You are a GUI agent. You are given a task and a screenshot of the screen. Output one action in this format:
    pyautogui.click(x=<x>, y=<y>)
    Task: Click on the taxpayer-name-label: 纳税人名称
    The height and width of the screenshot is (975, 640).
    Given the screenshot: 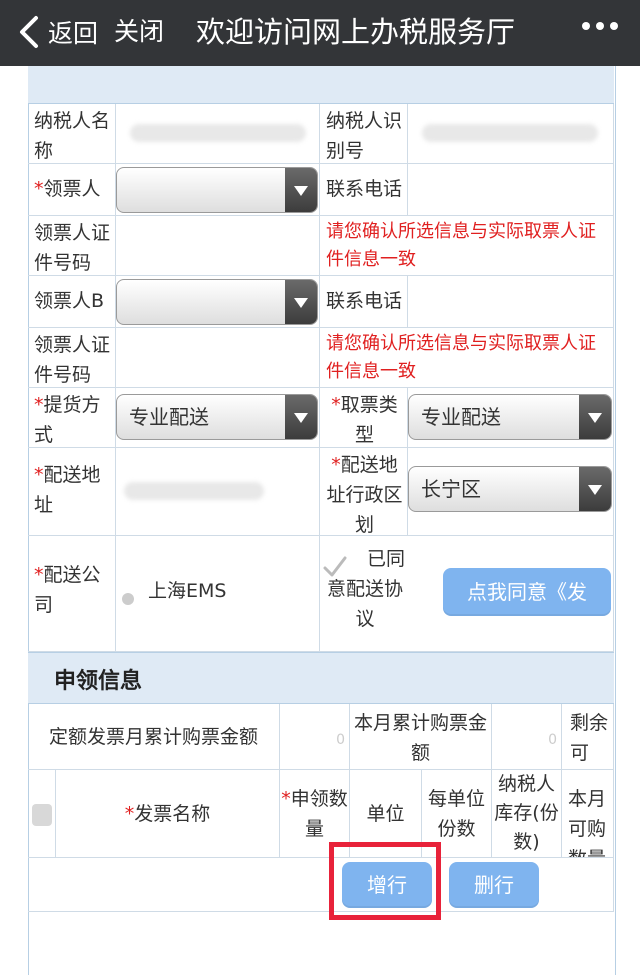 What is the action you would take?
    pyautogui.click(x=72, y=134)
    